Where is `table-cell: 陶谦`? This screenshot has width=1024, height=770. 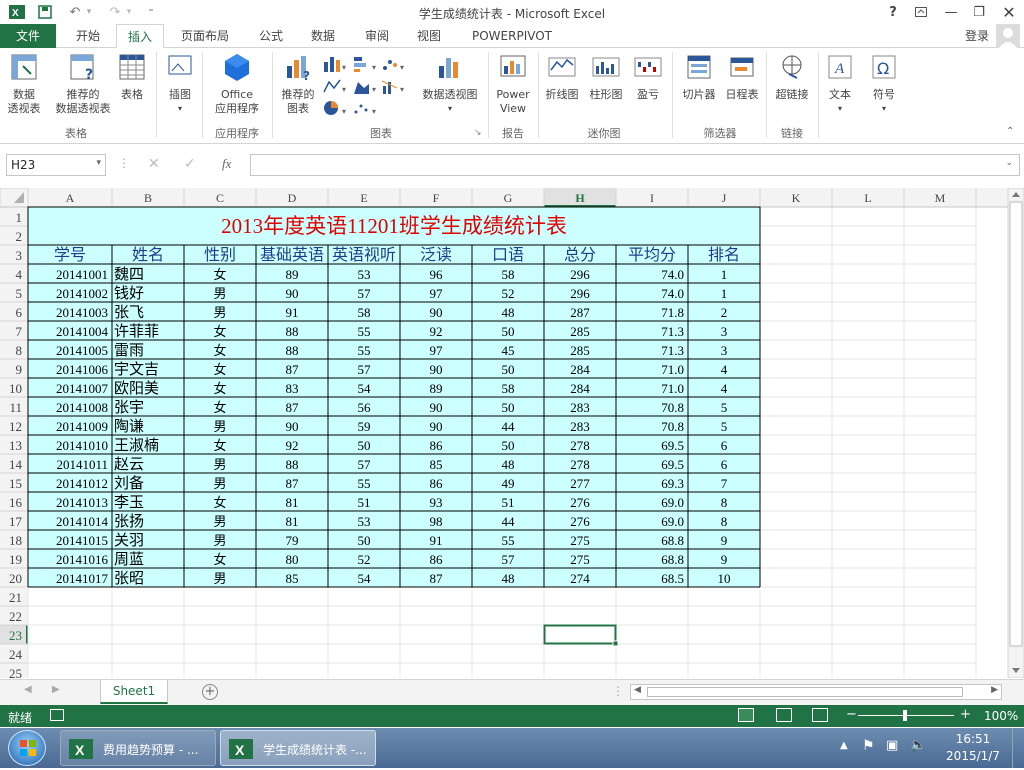 table-cell: 陶谦 is located at coordinates (129, 426).